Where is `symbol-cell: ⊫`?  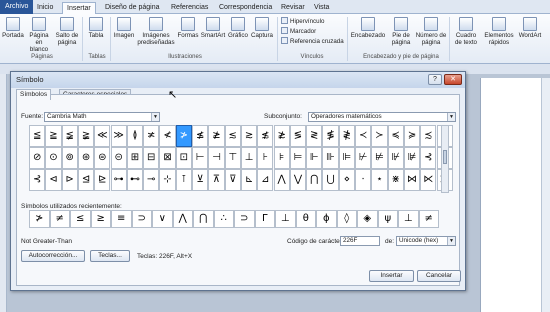 symbol-cell: ⊫ is located at coordinates (346, 158).